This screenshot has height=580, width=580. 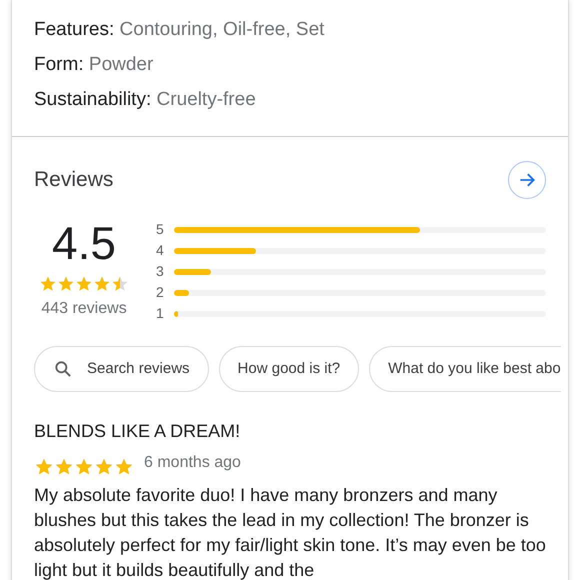 I want to click on attribute-line: Form: Powder, so click(x=93, y=65).